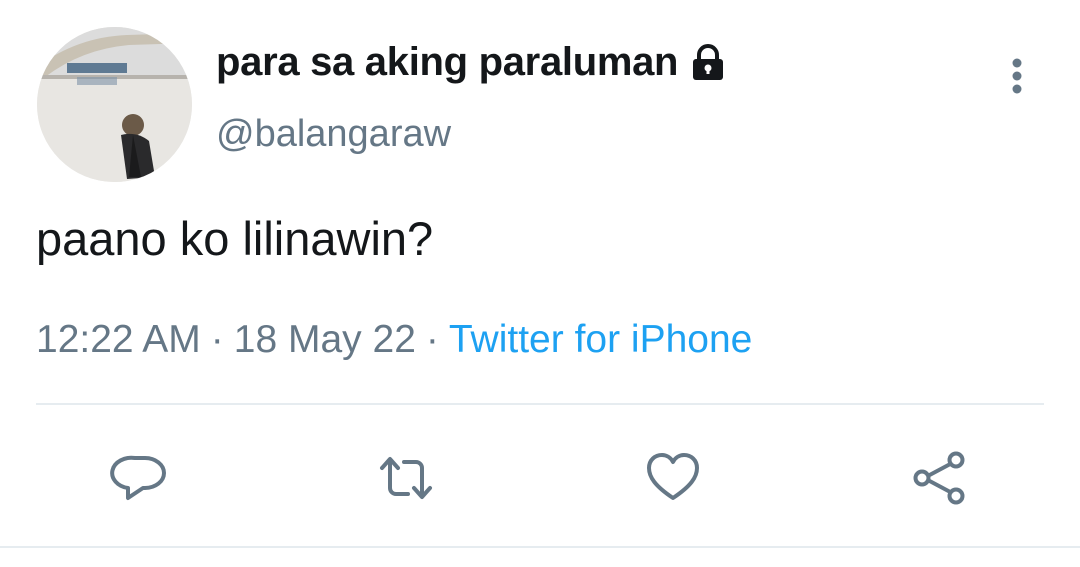 The height and width of the screenshot is (567, 1080). I want to click on reply-button, so click(140, 478).